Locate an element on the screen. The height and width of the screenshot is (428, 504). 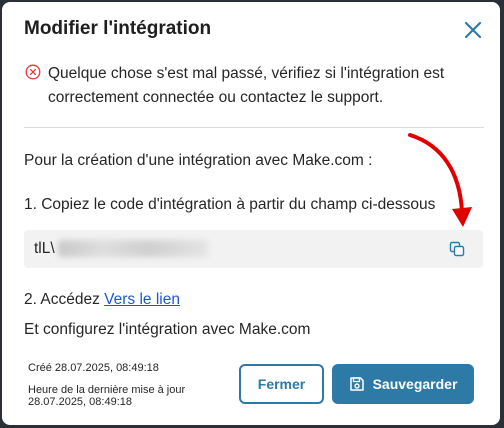
updated-label: Heure de la dernière mise à jour is located at coordinates (107, 390).